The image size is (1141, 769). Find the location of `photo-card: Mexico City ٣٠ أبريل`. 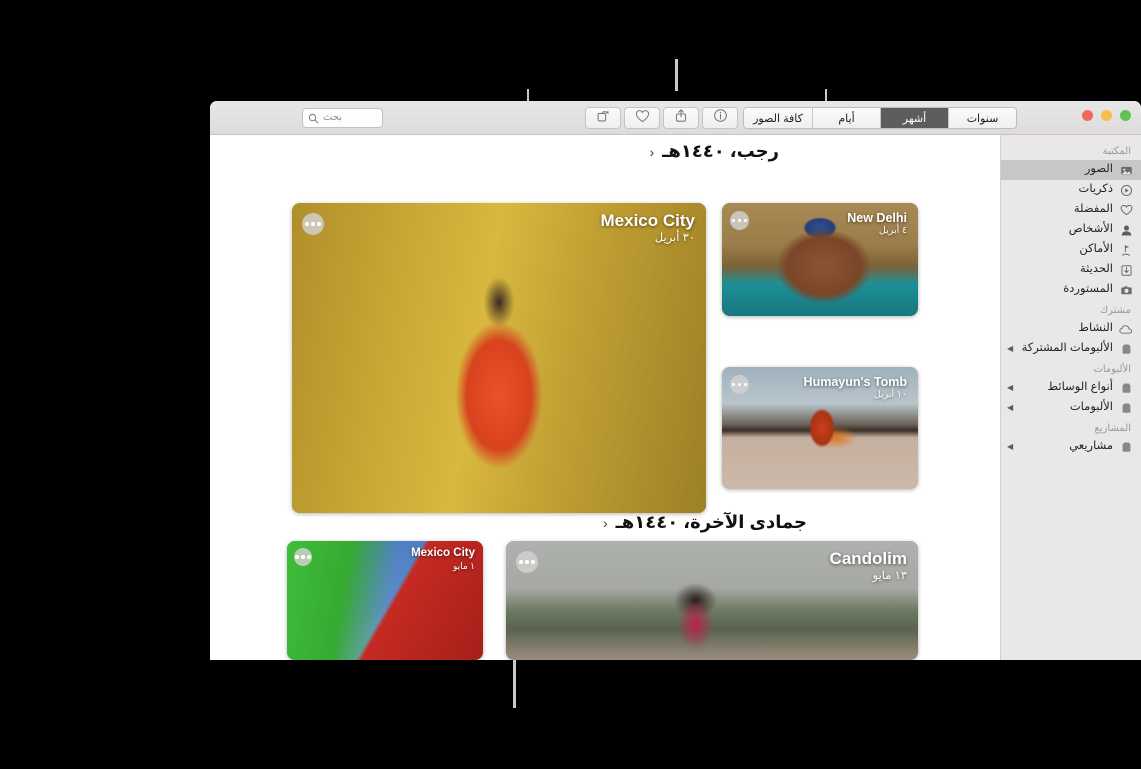

photo-card: Mexico City ٣٠ أبريل is located at coordinates (499, 358).